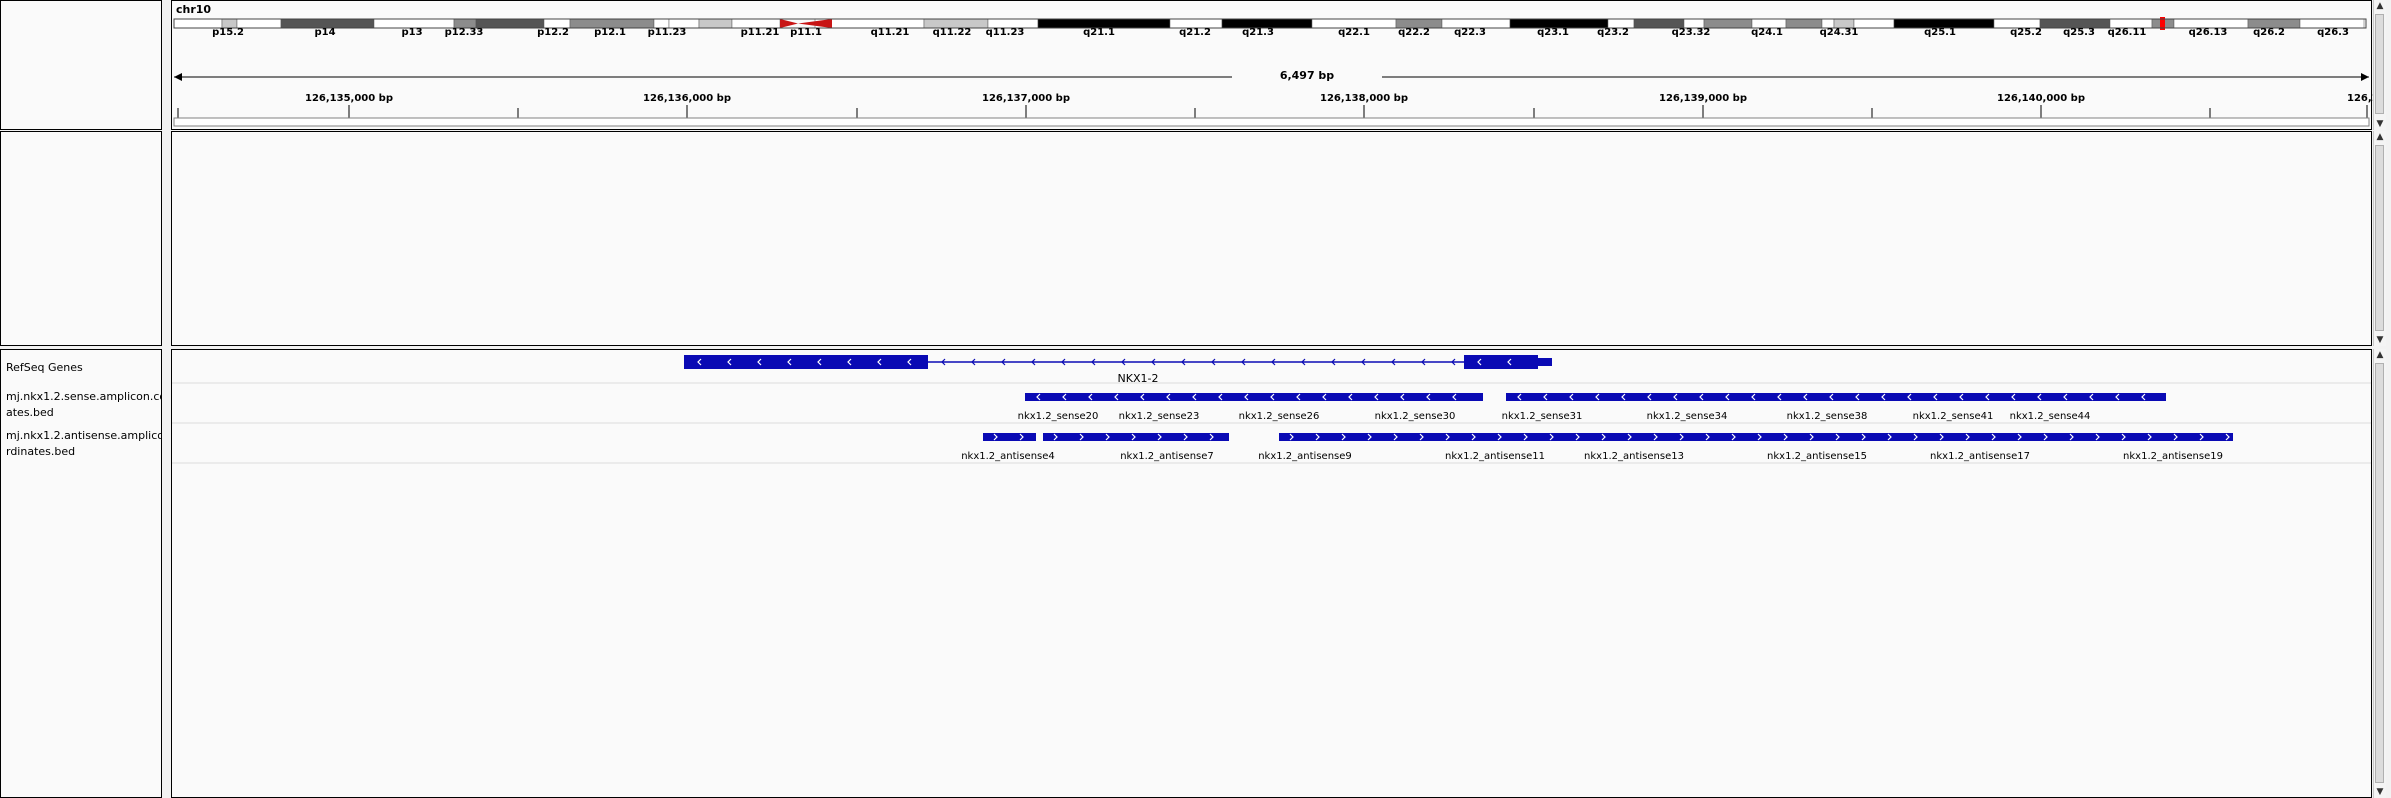  What do you see at coordinates (178, 77) in the screenshot?
I see `ruler-arrow-left` at bounding box center [178, 77].